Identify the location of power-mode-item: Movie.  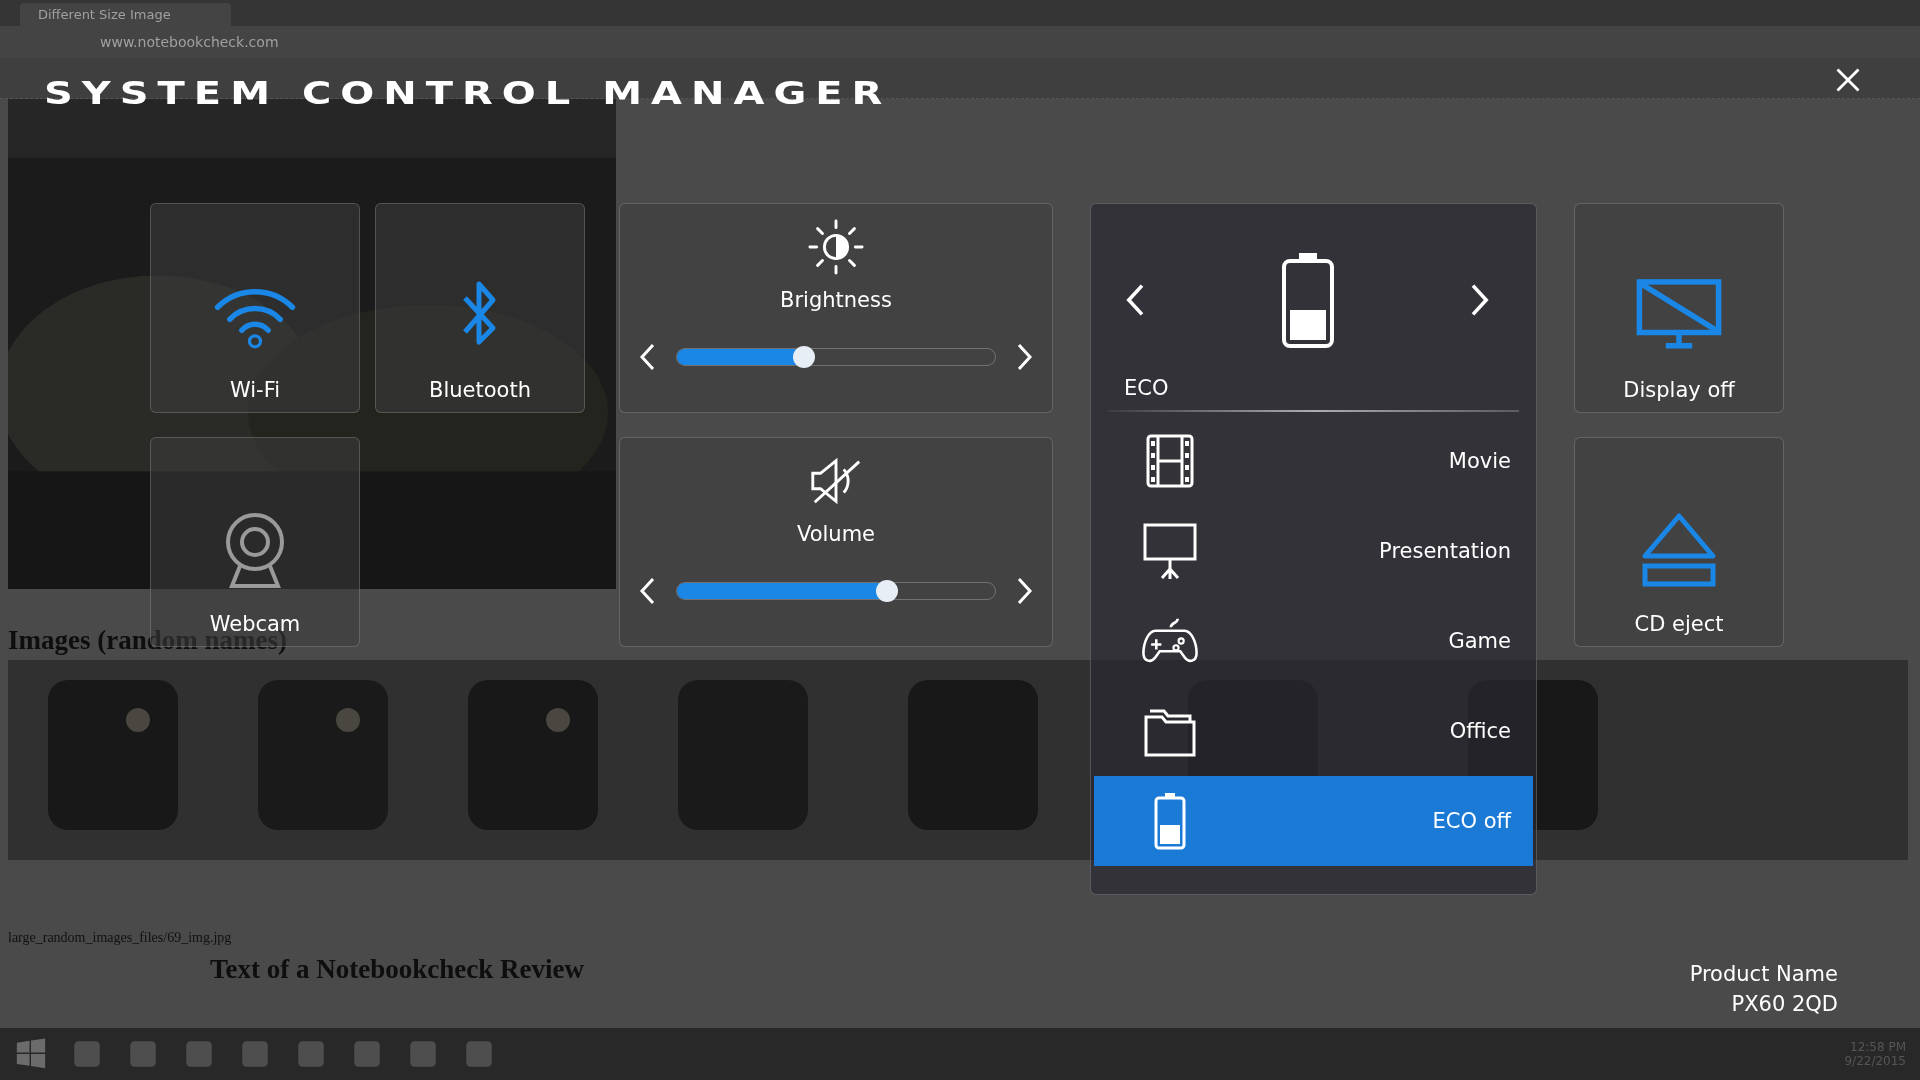
(1313, 461).